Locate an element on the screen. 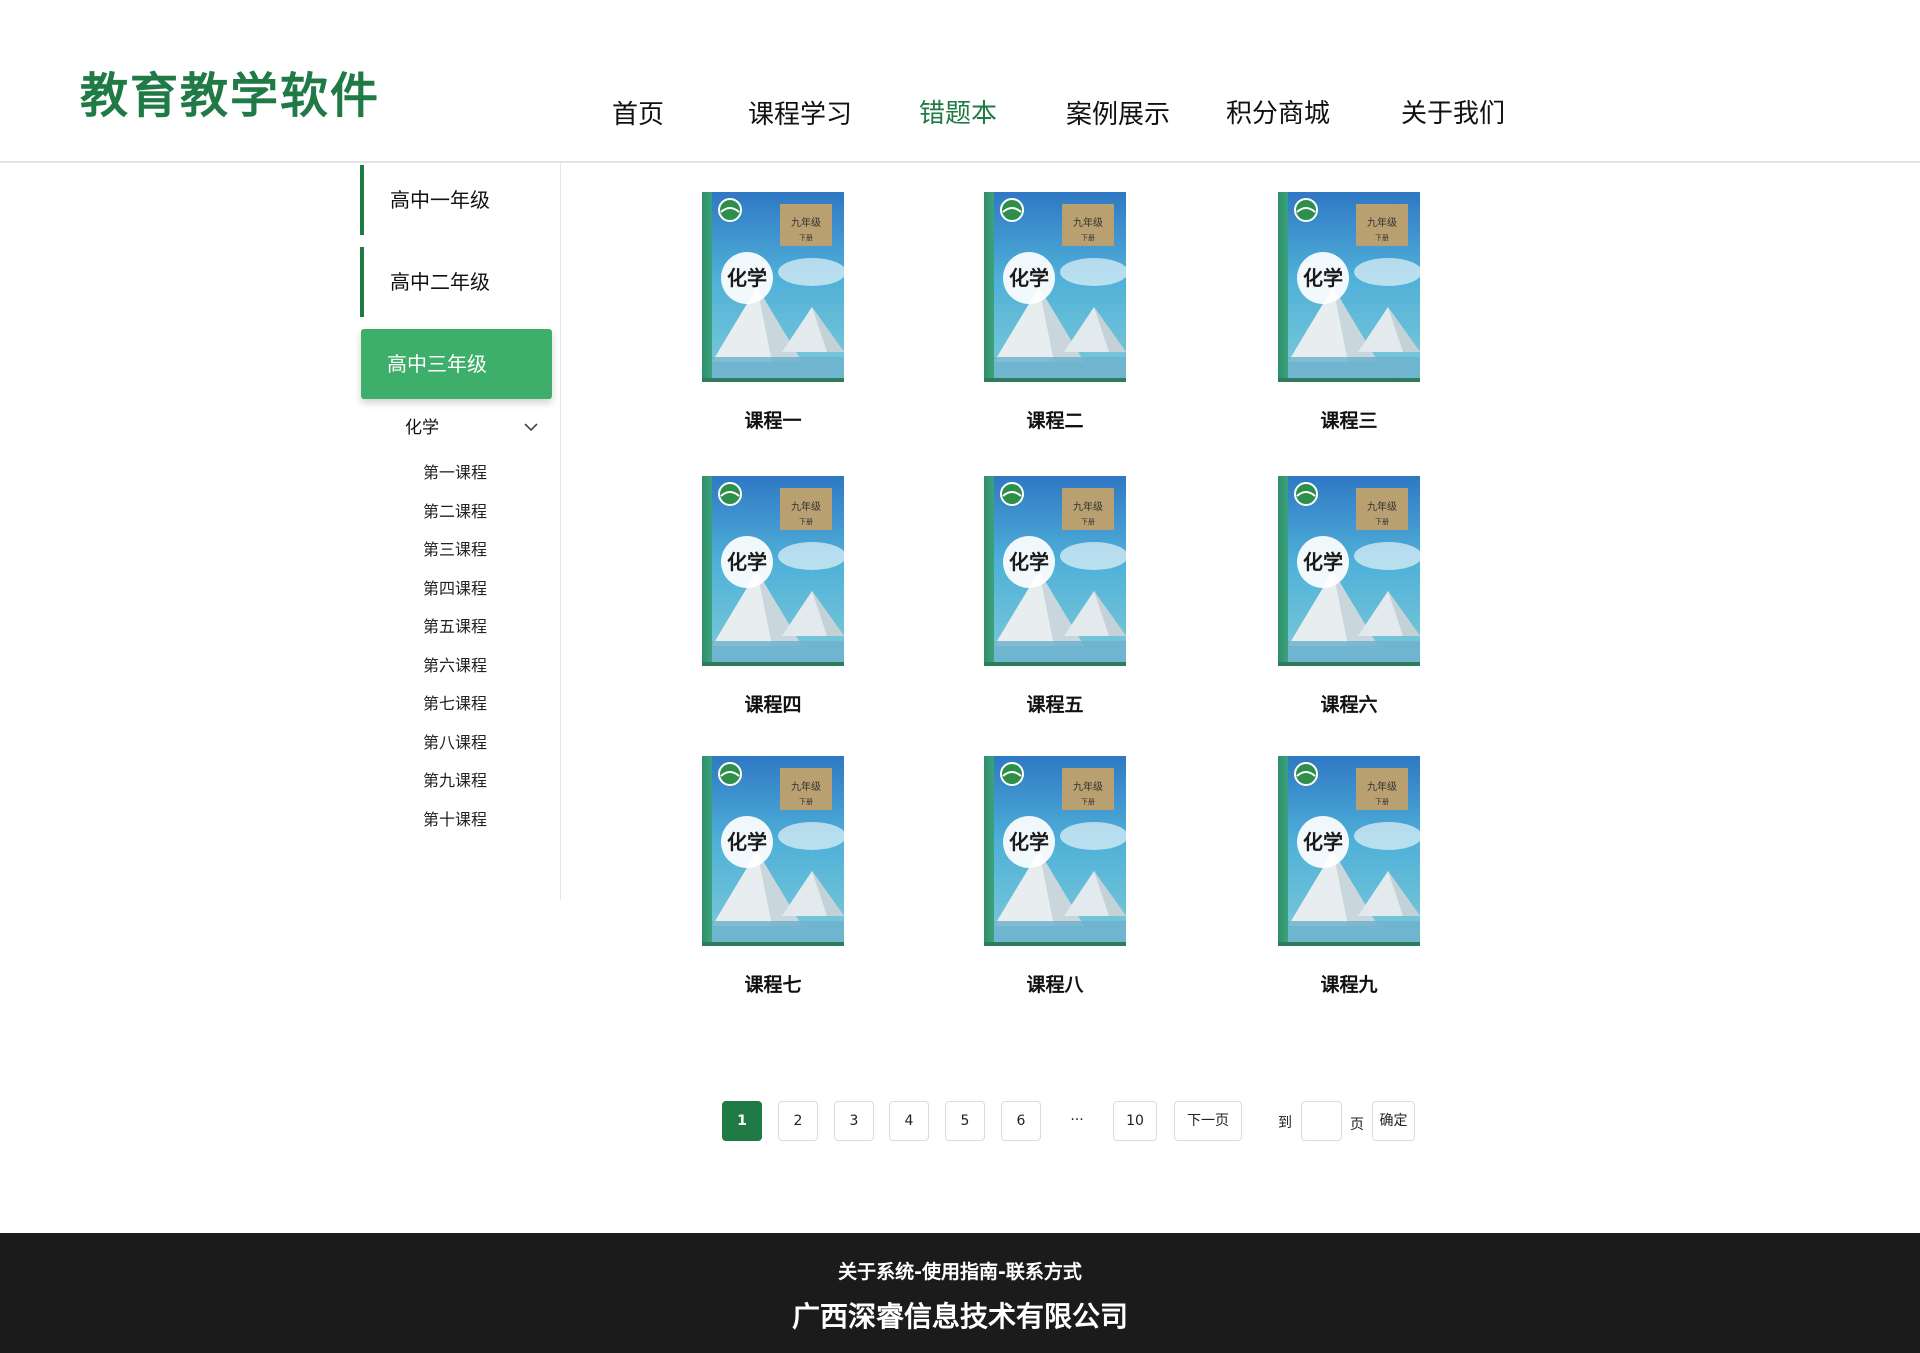 The height and width of the screenshot is (1353, 1920). course-title: 课程三 is located at coordinates (1349, 419).